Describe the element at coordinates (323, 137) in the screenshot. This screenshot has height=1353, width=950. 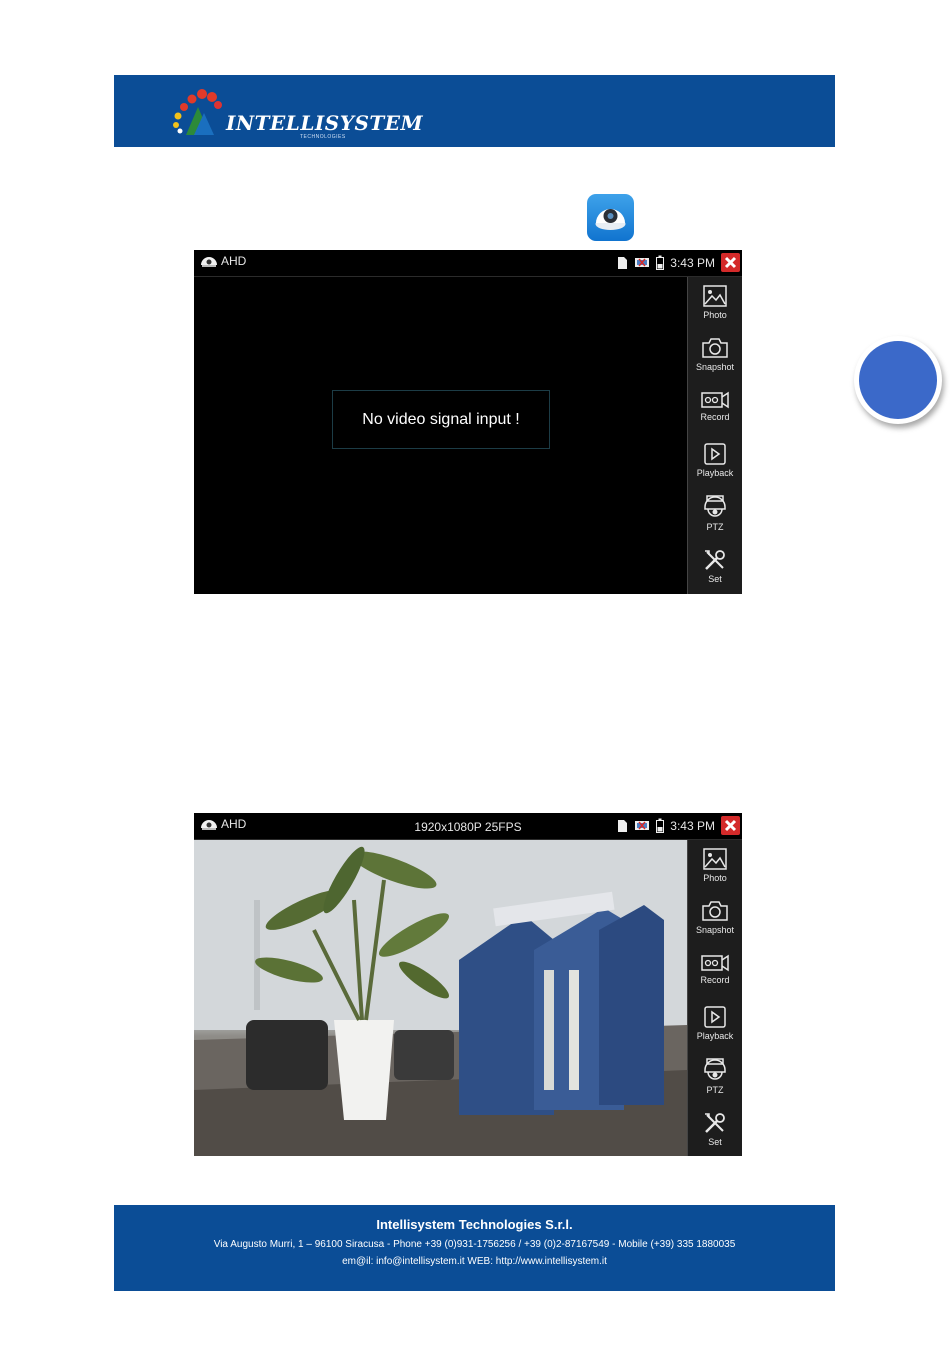
I see `logo-subtitle: TECHNOLOGIES` at that location.